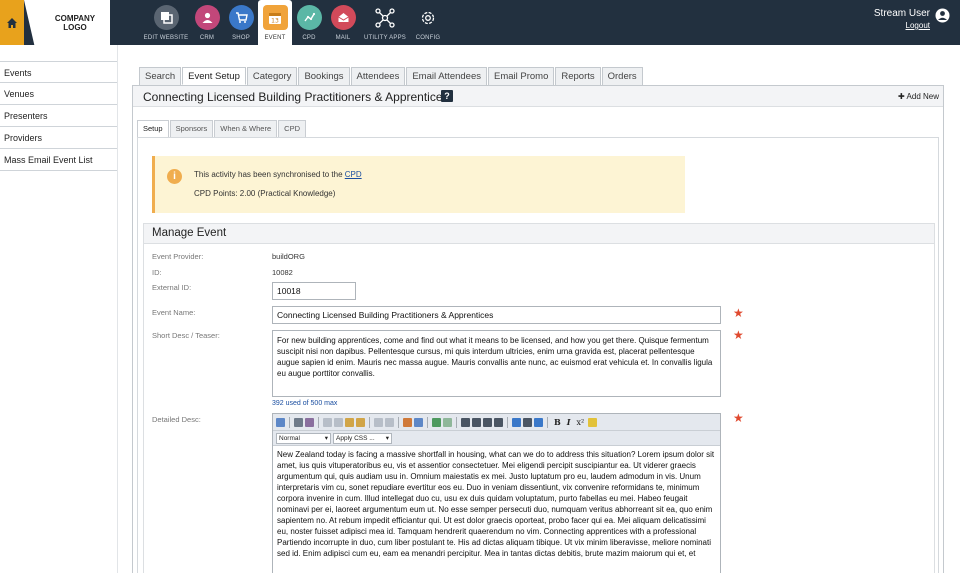 The height and width of the screenshot is (573, 960). What do you see at coordinates (12, 22) in the screenshot?
I see `home-button` at bounding box center [12, 22].